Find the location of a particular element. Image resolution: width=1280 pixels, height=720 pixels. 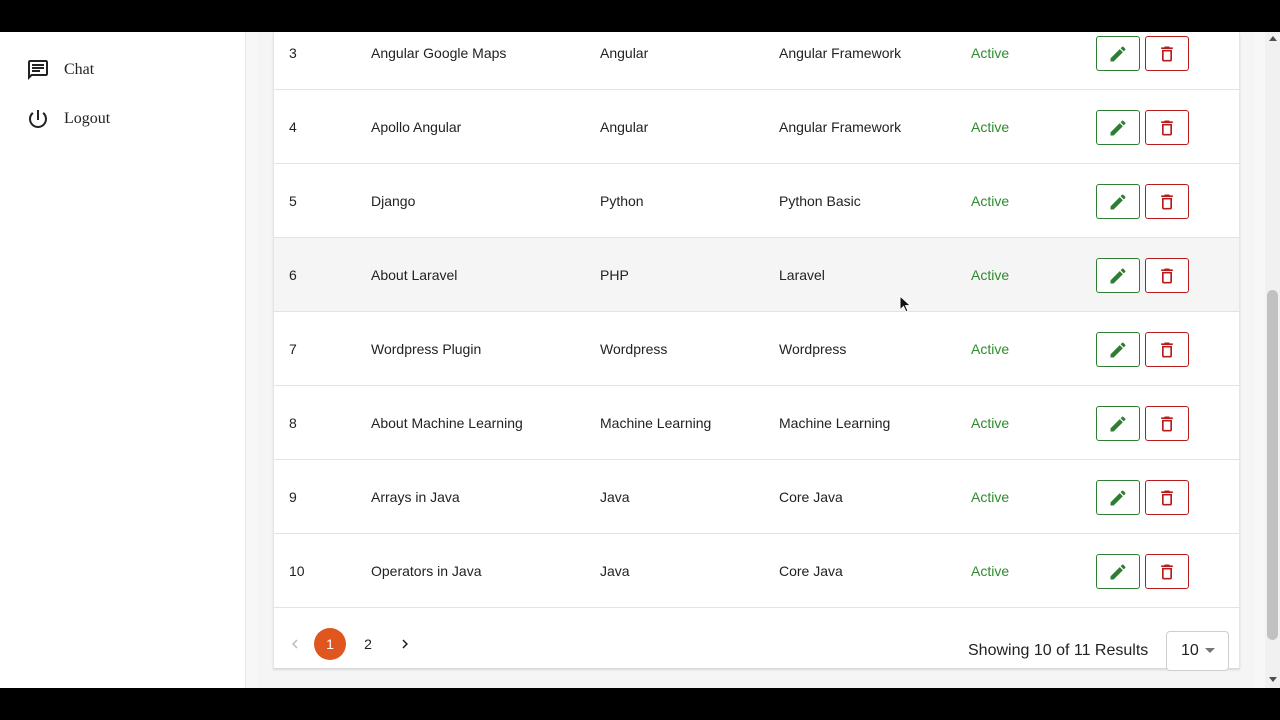

row-subcategory: Wordpress is located at coordinates (813, 349).